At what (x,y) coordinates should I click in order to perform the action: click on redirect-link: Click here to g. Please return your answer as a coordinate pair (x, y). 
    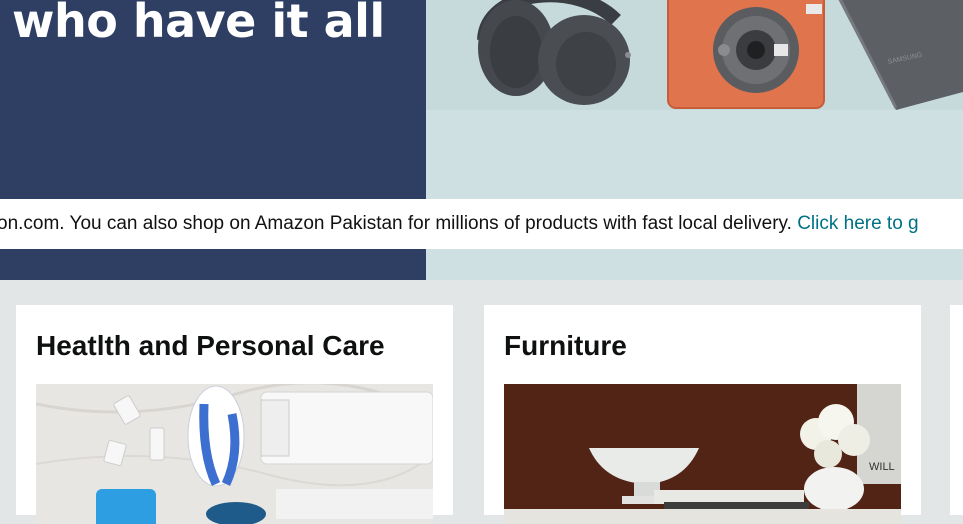
    Looking at the image, I should click on (857, 223).